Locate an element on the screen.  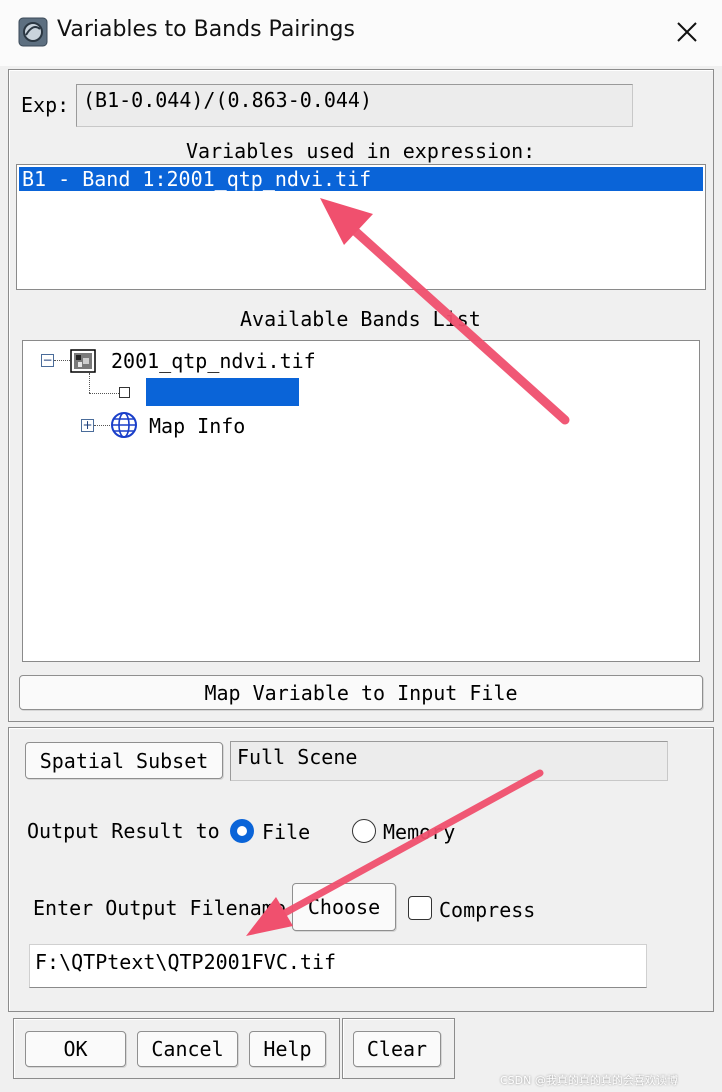
title-bar: Variables to Bands Pairings is located at coordinates (361, 33).